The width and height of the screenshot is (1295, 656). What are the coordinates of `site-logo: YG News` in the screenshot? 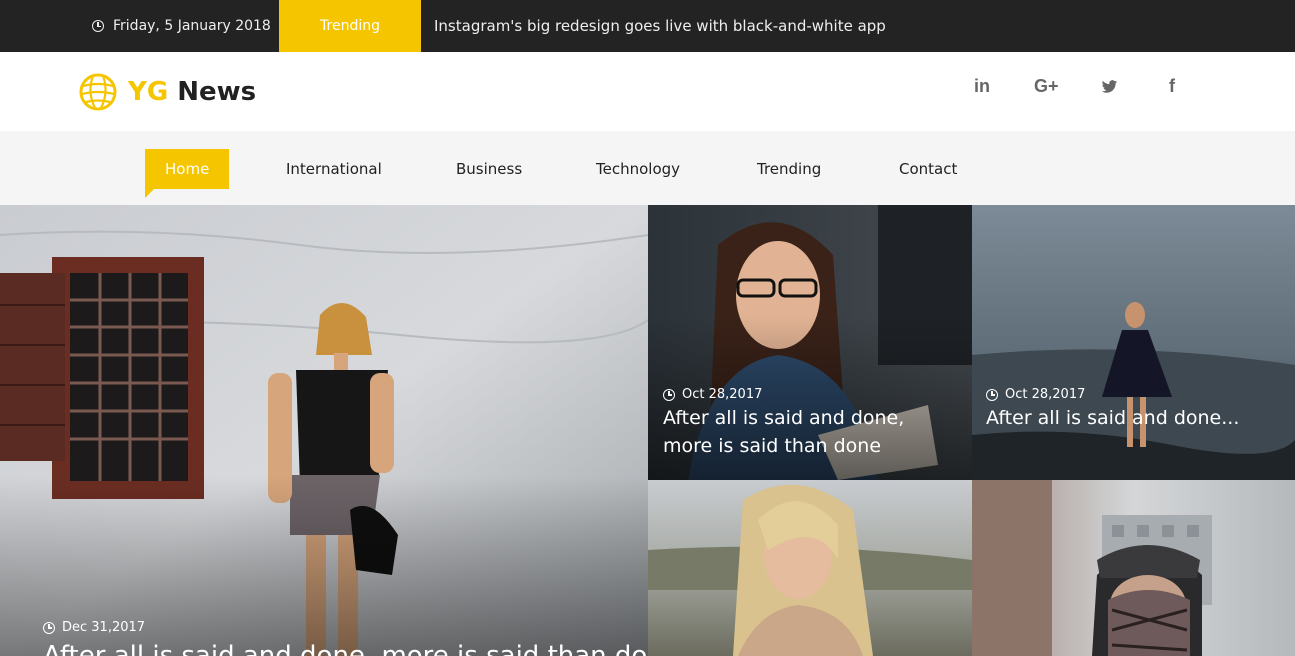 It's located at (167, 92).